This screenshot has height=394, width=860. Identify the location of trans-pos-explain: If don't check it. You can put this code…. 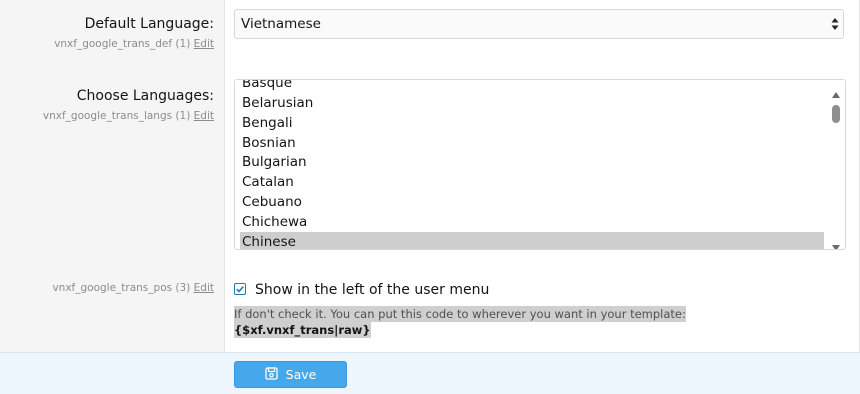
(460, 322).